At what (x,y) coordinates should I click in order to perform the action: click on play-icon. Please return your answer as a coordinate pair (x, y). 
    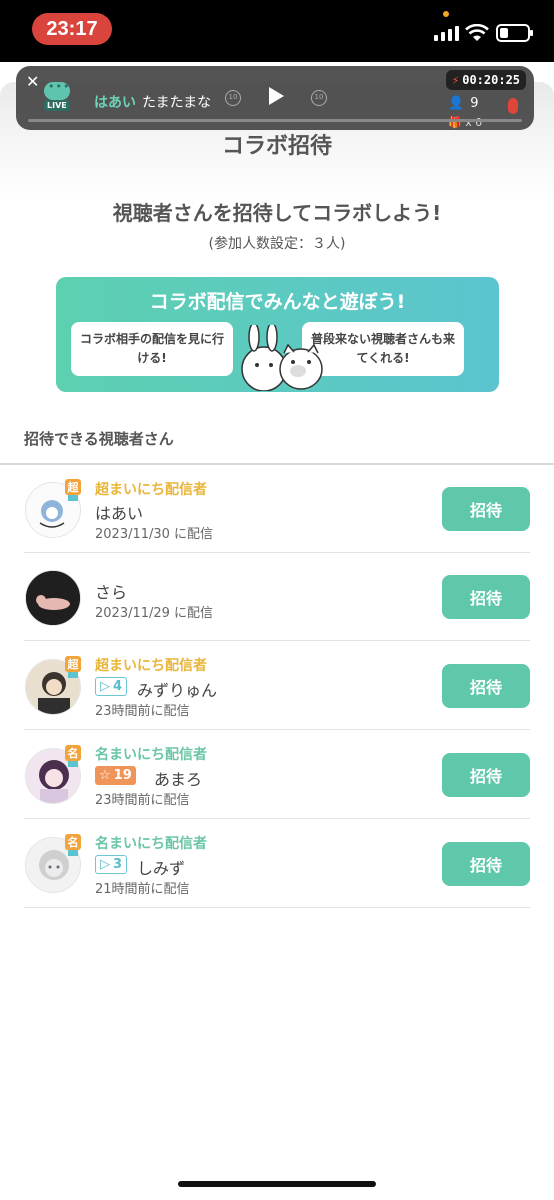
    Looking at the image, I should click on (276, 96).